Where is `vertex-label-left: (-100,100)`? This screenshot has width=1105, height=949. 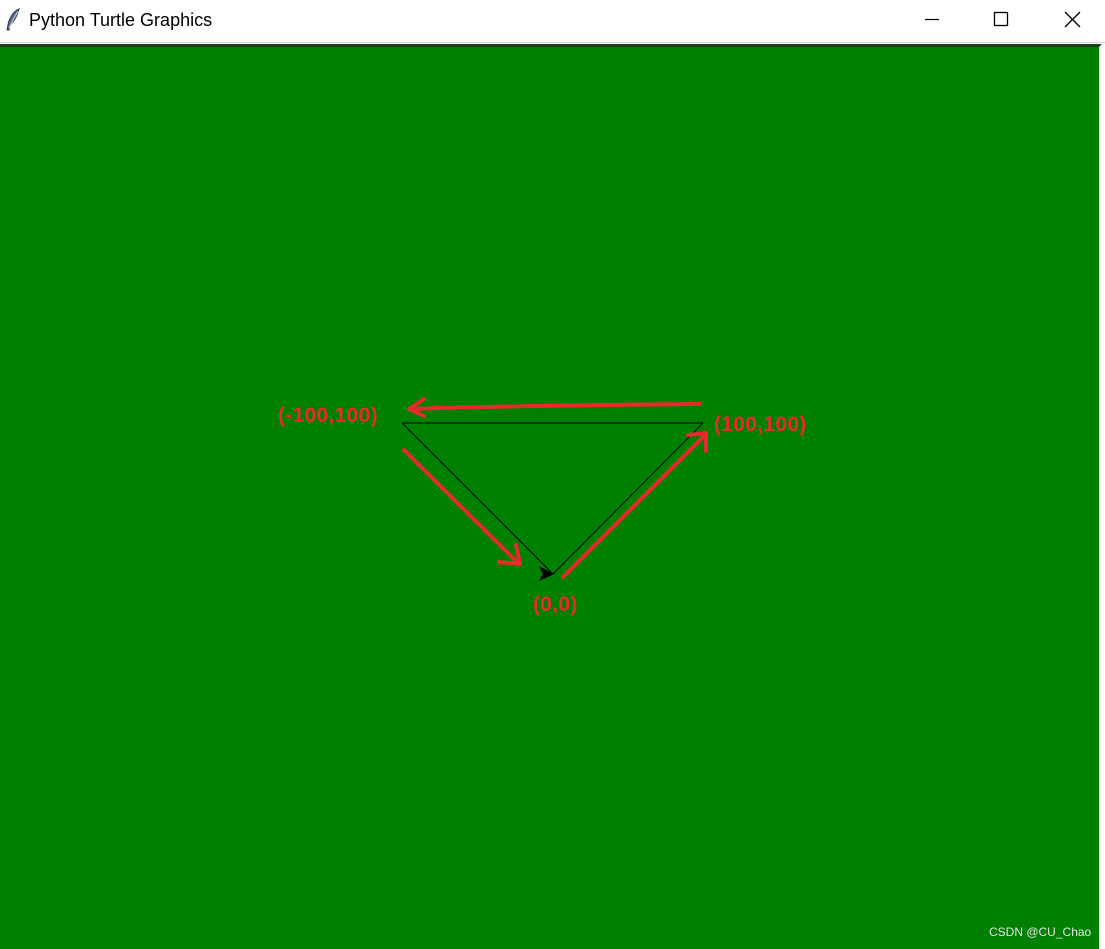
vertex-label-left: (-100,100) is located at coordinates (328, 415).